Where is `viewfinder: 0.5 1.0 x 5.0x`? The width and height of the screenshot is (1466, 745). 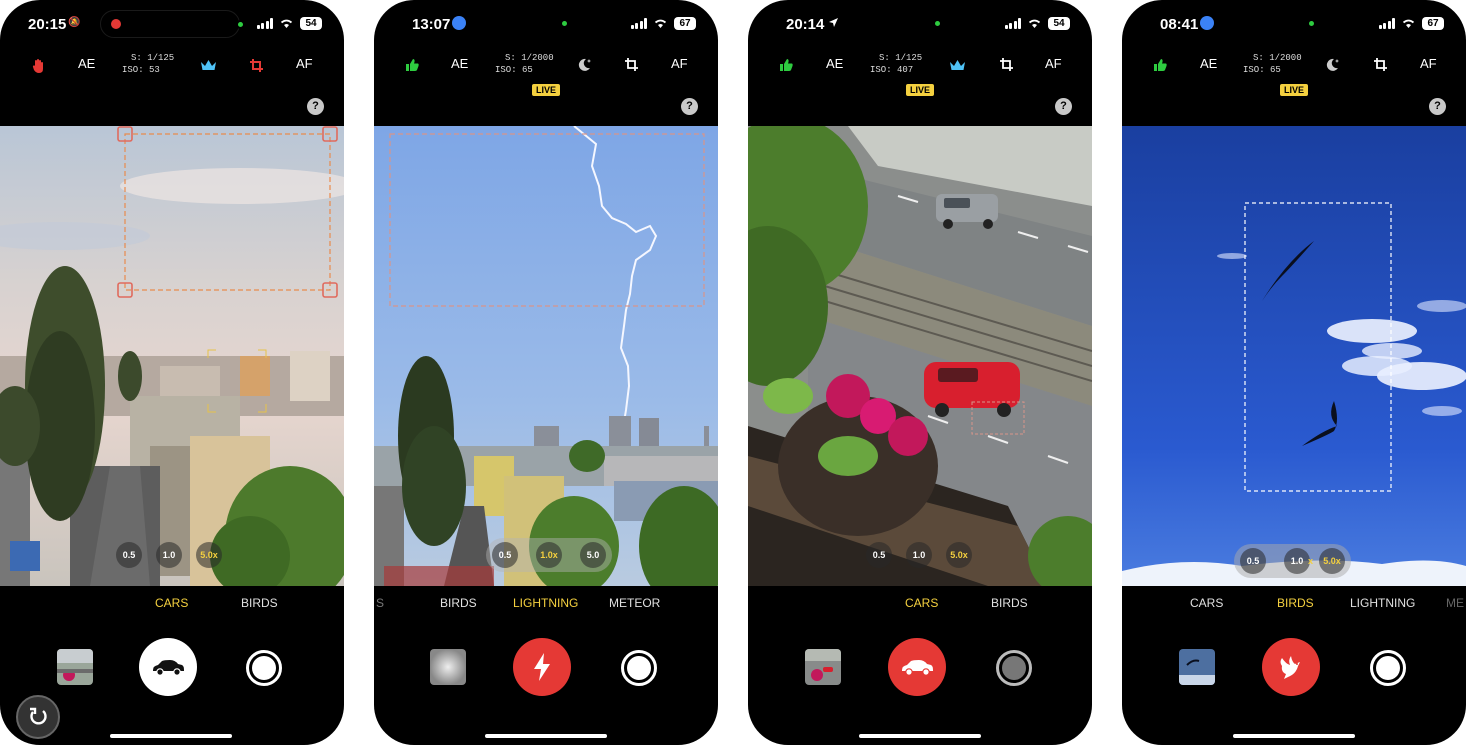 viewfinder: 0.5 1.0 x 5.0x is located at coordinates (1294, 356).